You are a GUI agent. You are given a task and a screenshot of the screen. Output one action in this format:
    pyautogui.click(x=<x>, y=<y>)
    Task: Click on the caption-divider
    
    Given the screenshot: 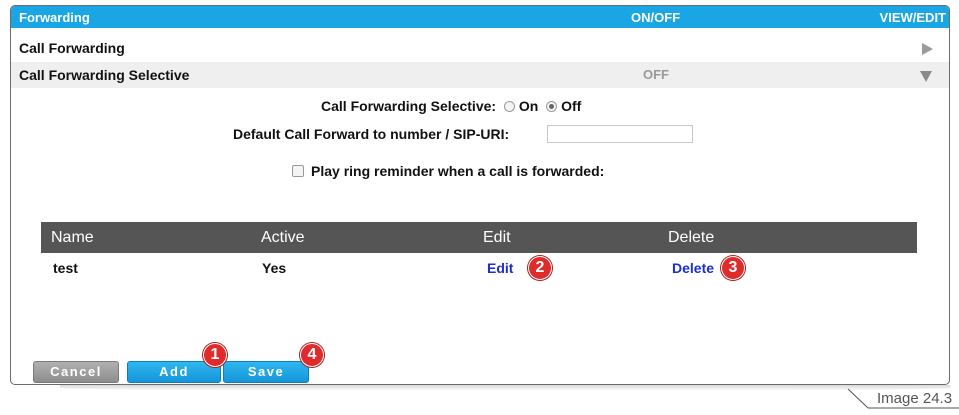 What is the action you would take?
    pyautogui.click(x=903, y=398)
    